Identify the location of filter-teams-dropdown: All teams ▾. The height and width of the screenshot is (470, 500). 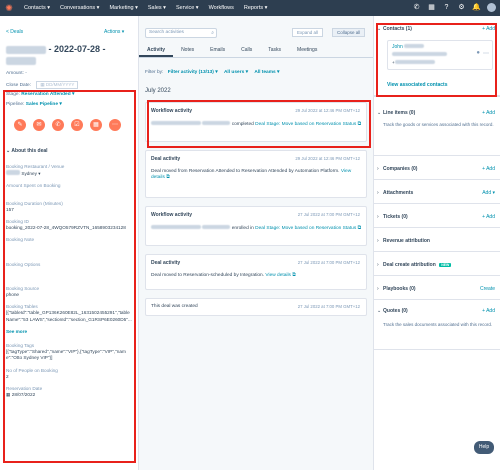
(266, 72).